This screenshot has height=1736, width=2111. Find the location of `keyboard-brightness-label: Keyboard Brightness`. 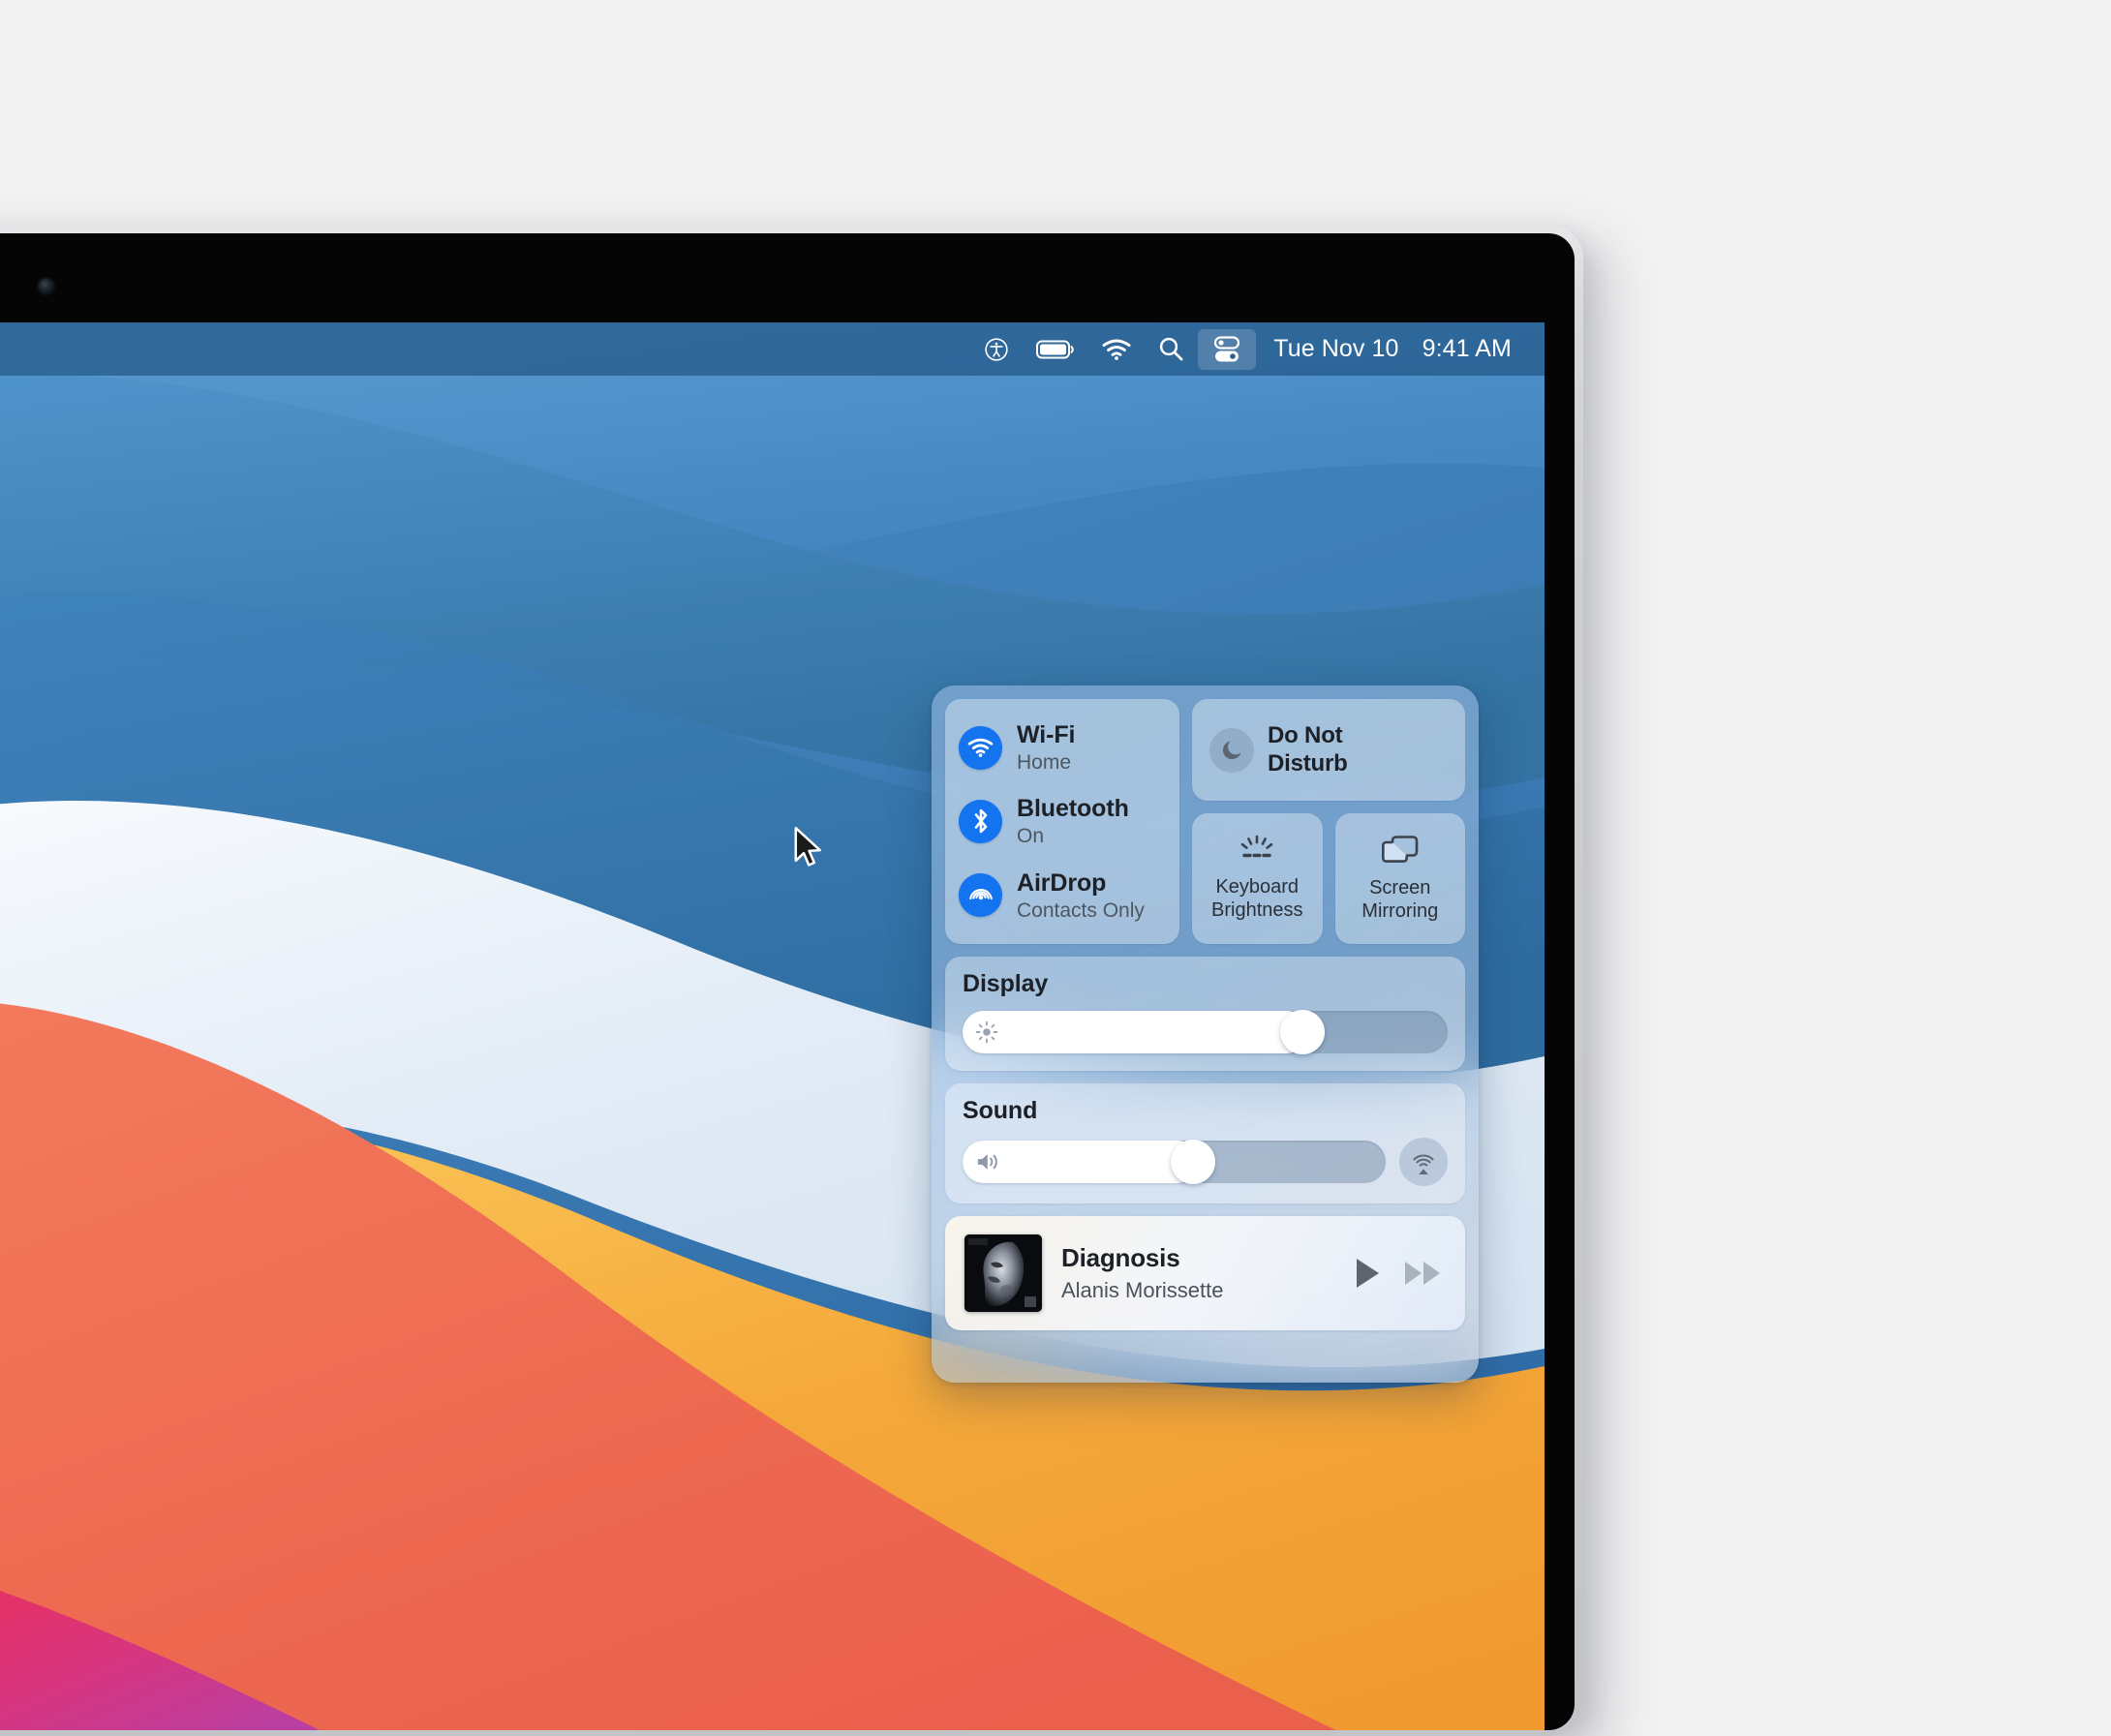

keyboard-brightness-label: Keyboard Brightness is located at coordinates (1257, 899).